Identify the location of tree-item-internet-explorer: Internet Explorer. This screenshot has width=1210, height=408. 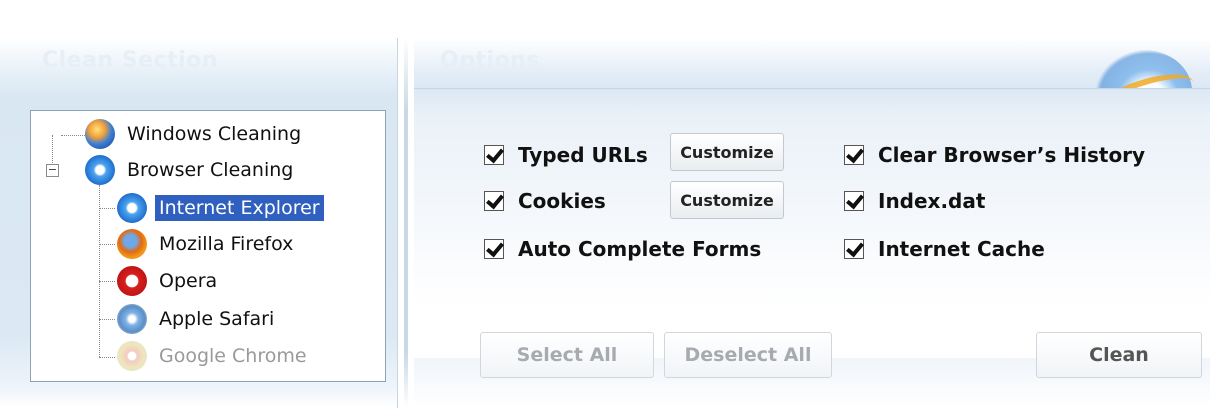
(220, 208).